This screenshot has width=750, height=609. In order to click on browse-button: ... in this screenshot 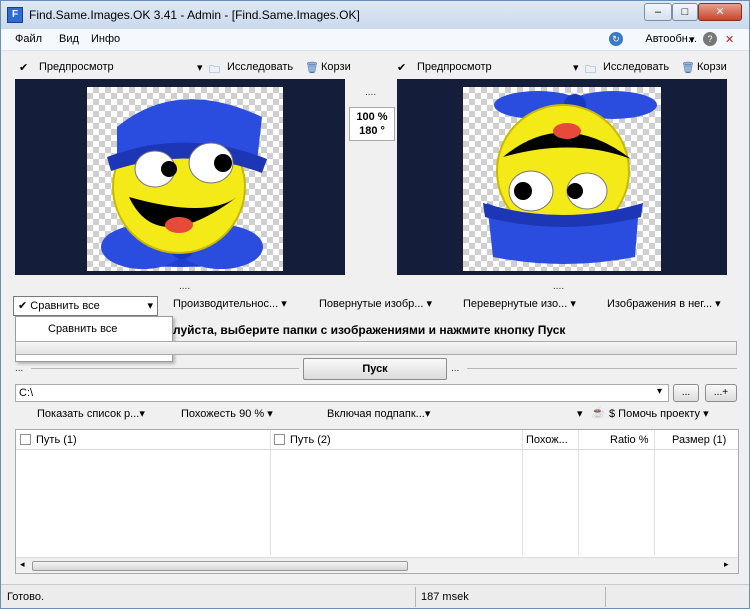, I will do `click(686, 393)`.